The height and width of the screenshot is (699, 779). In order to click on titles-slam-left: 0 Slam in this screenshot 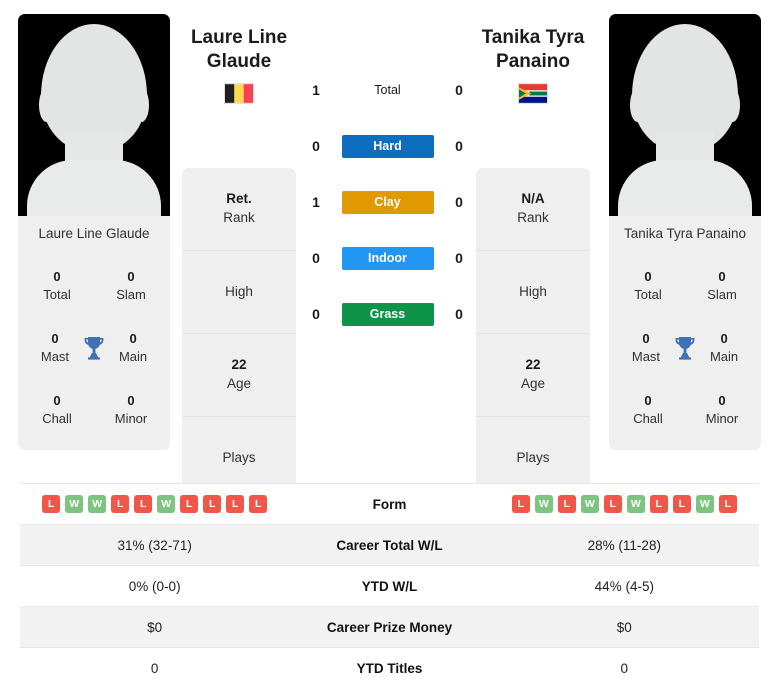, I will do `click(131, 285)`.